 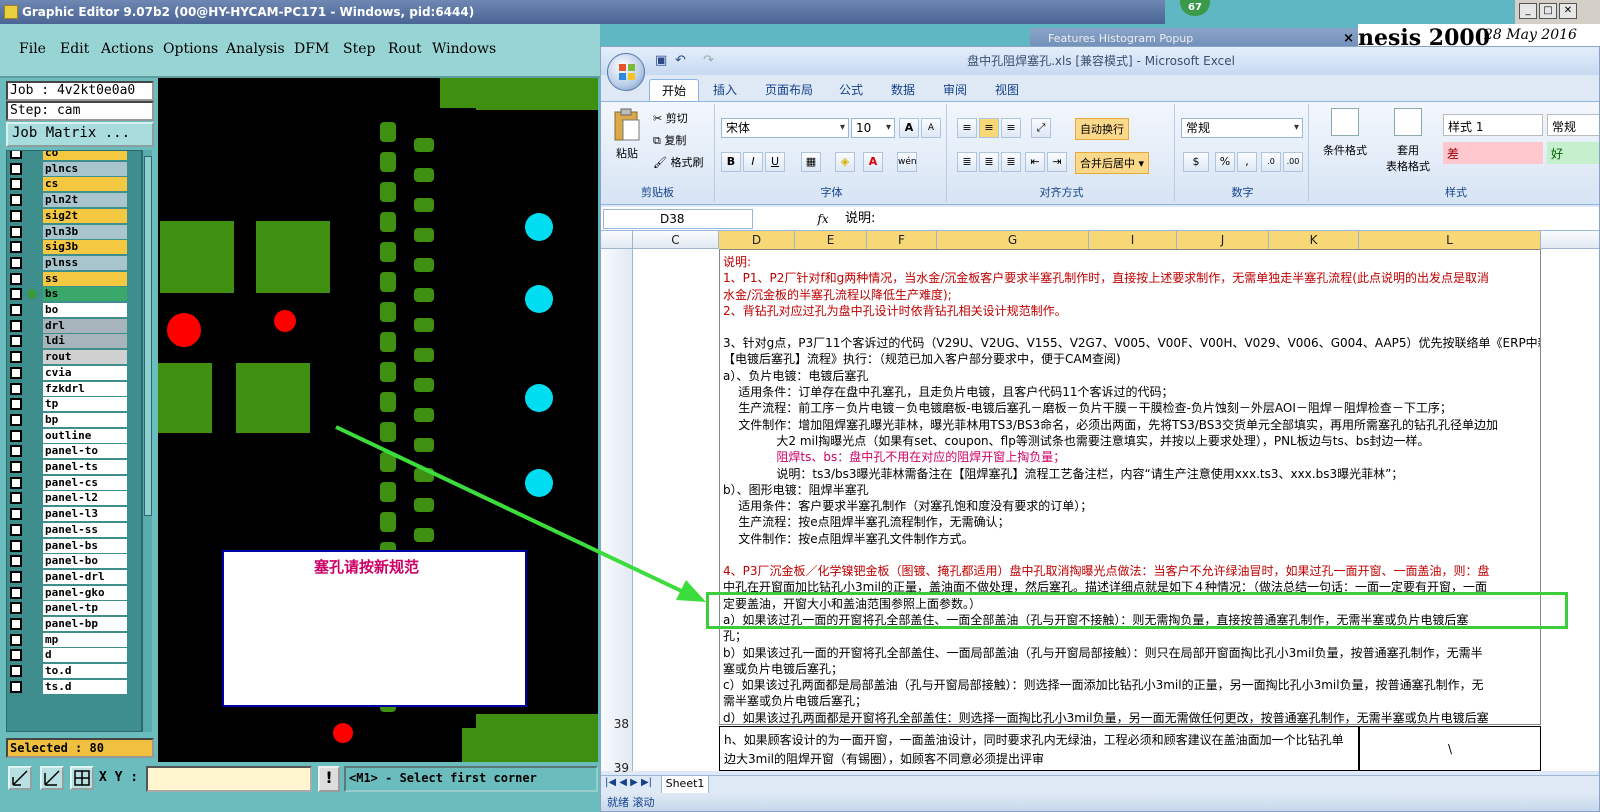 What do you see at coordinates (85, 561) in the screenshot?
I see `layer-name: panel-bo` at bounding box center [85, 561].